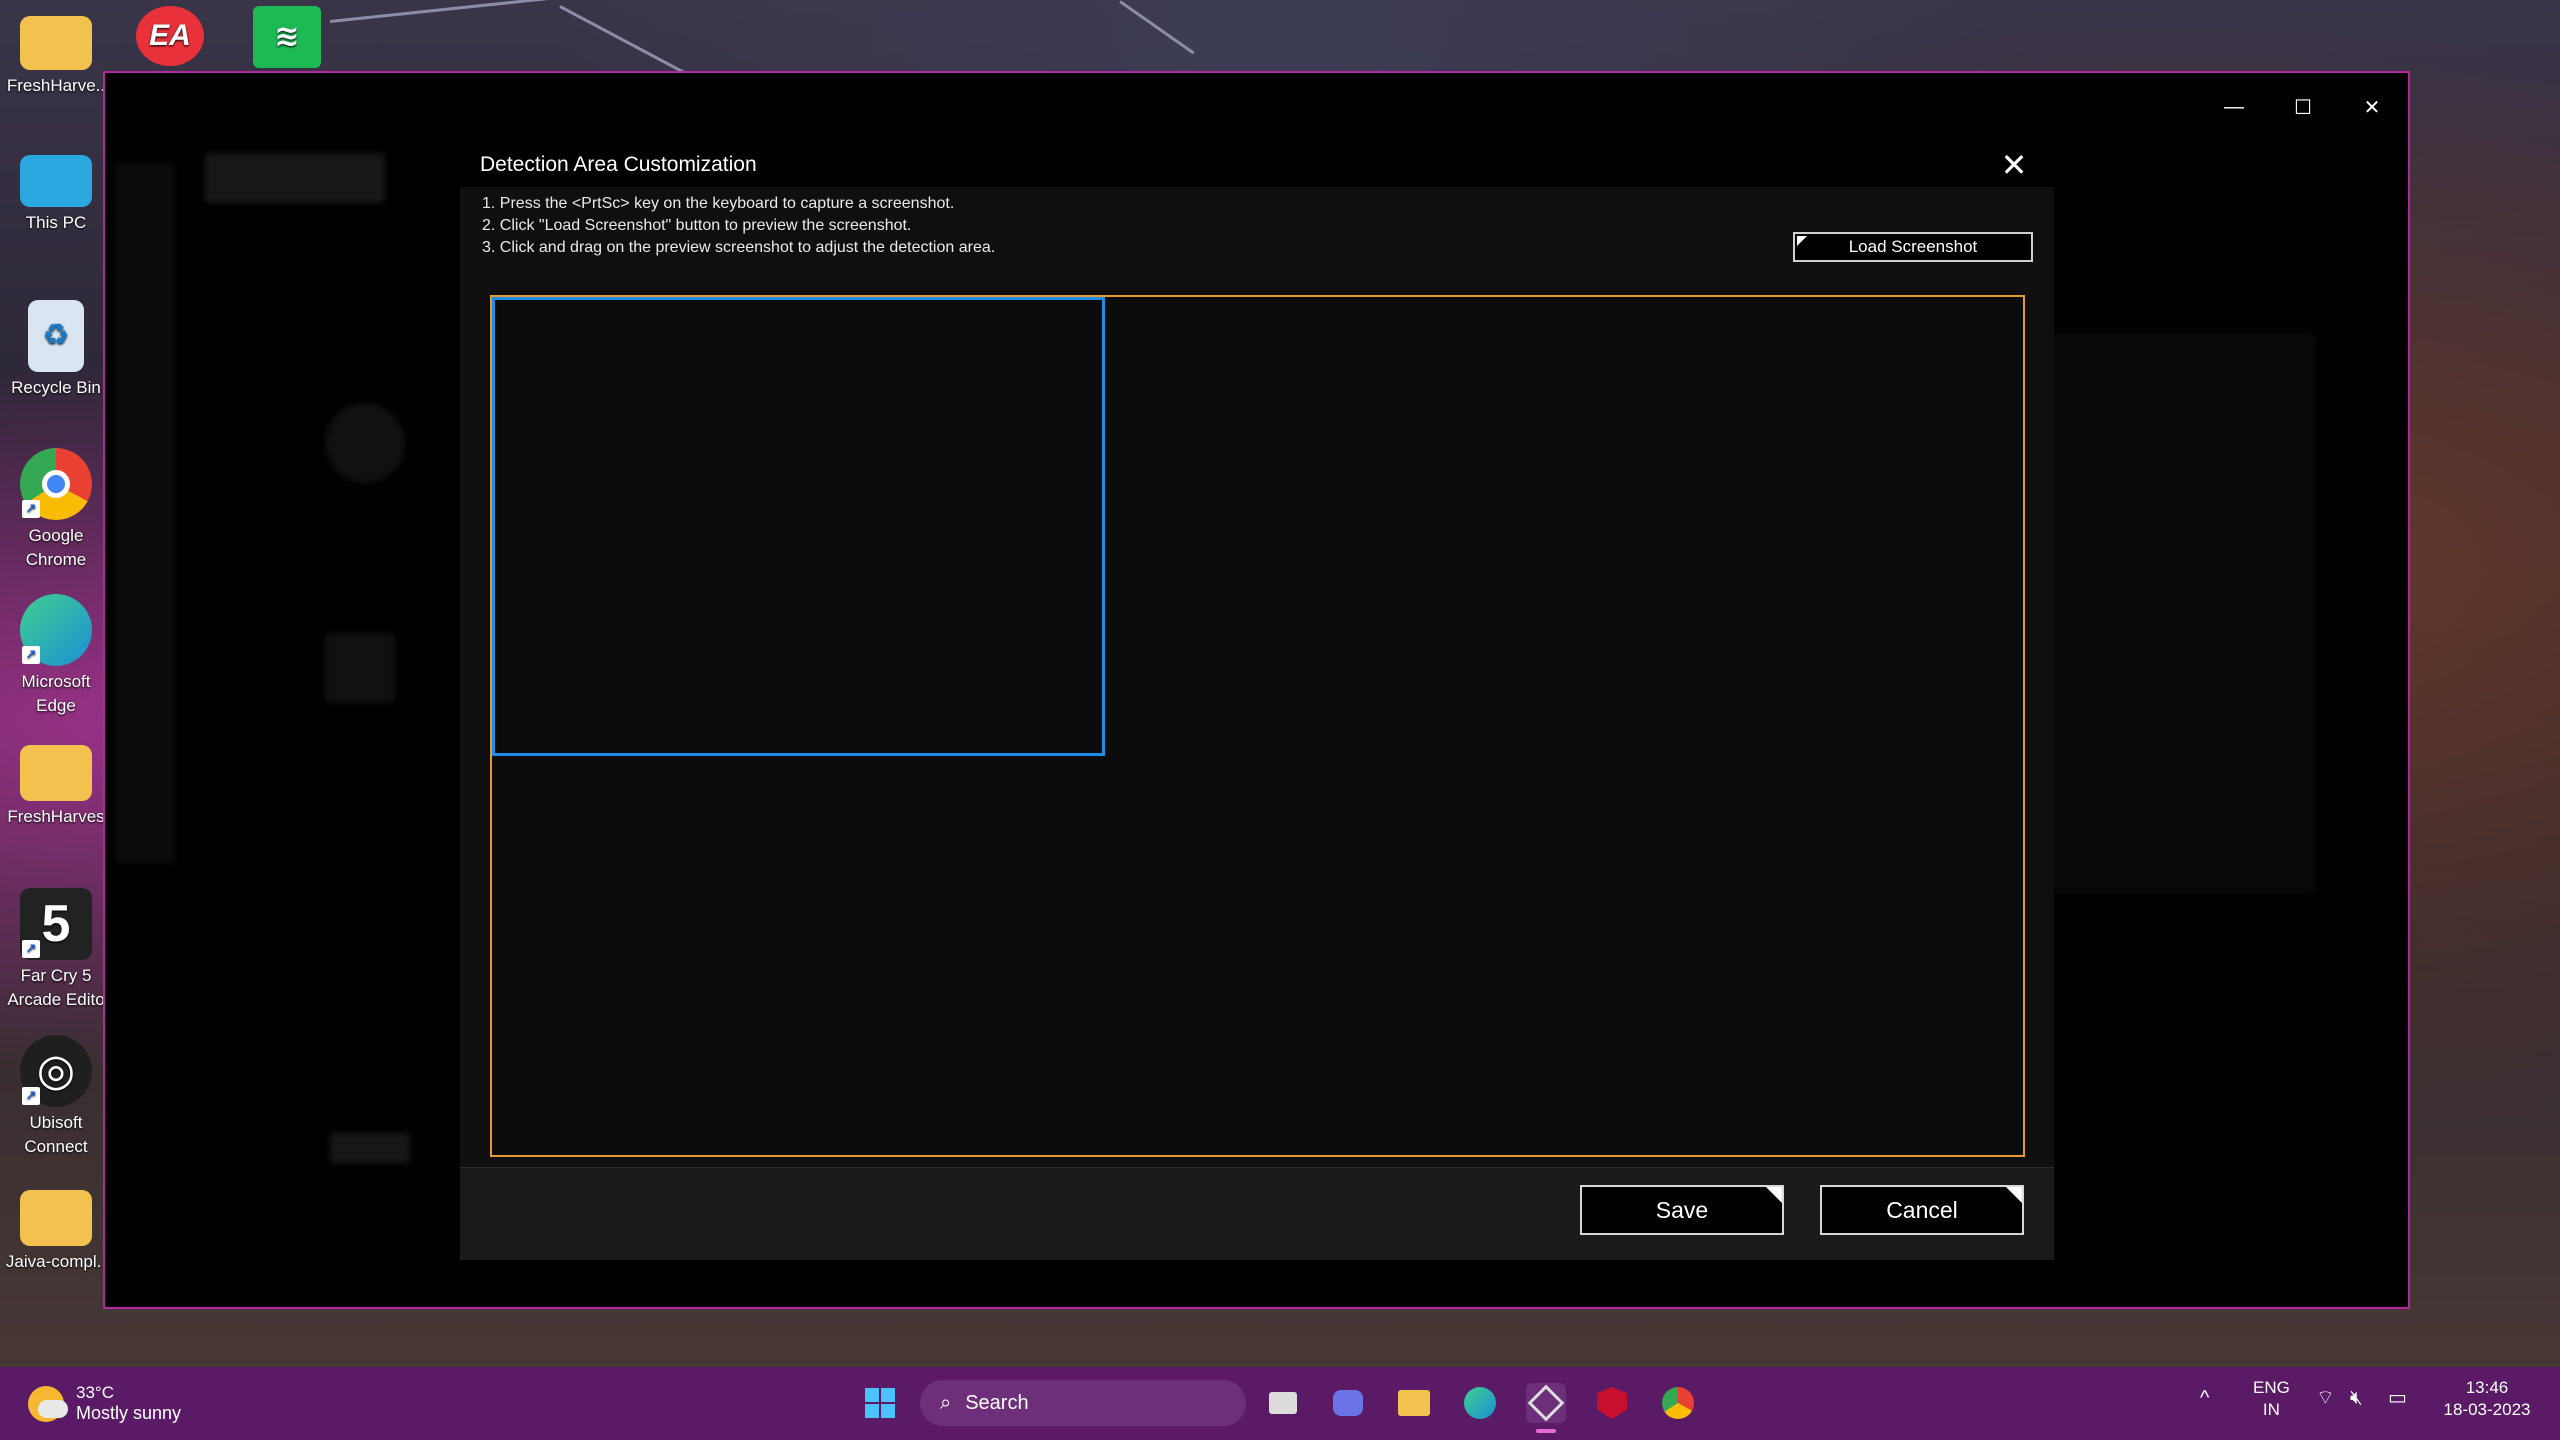 The width and height of the screenshot is (2560, 1440). Describe the element at coordinates (56, 1071) in the screenshot. I see `ubisoft-icon: ◎ ↗` at that location.